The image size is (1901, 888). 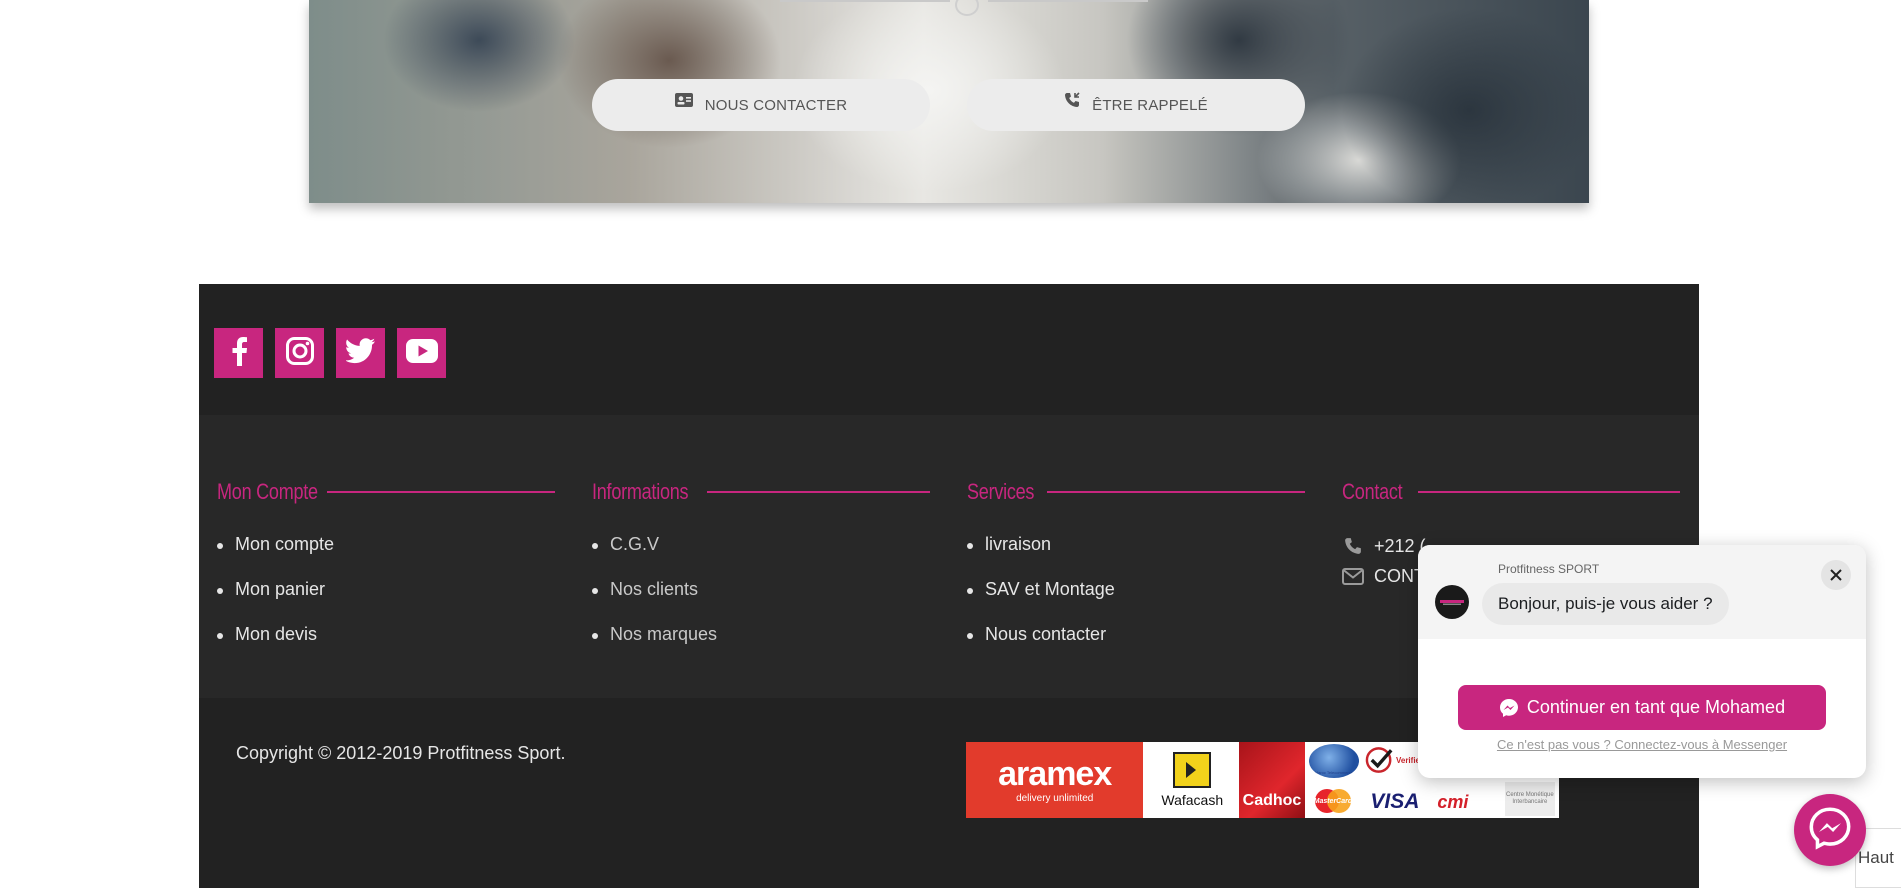 I want to click on footer-col-title: Mon Compte, so click(x=267, y=491).